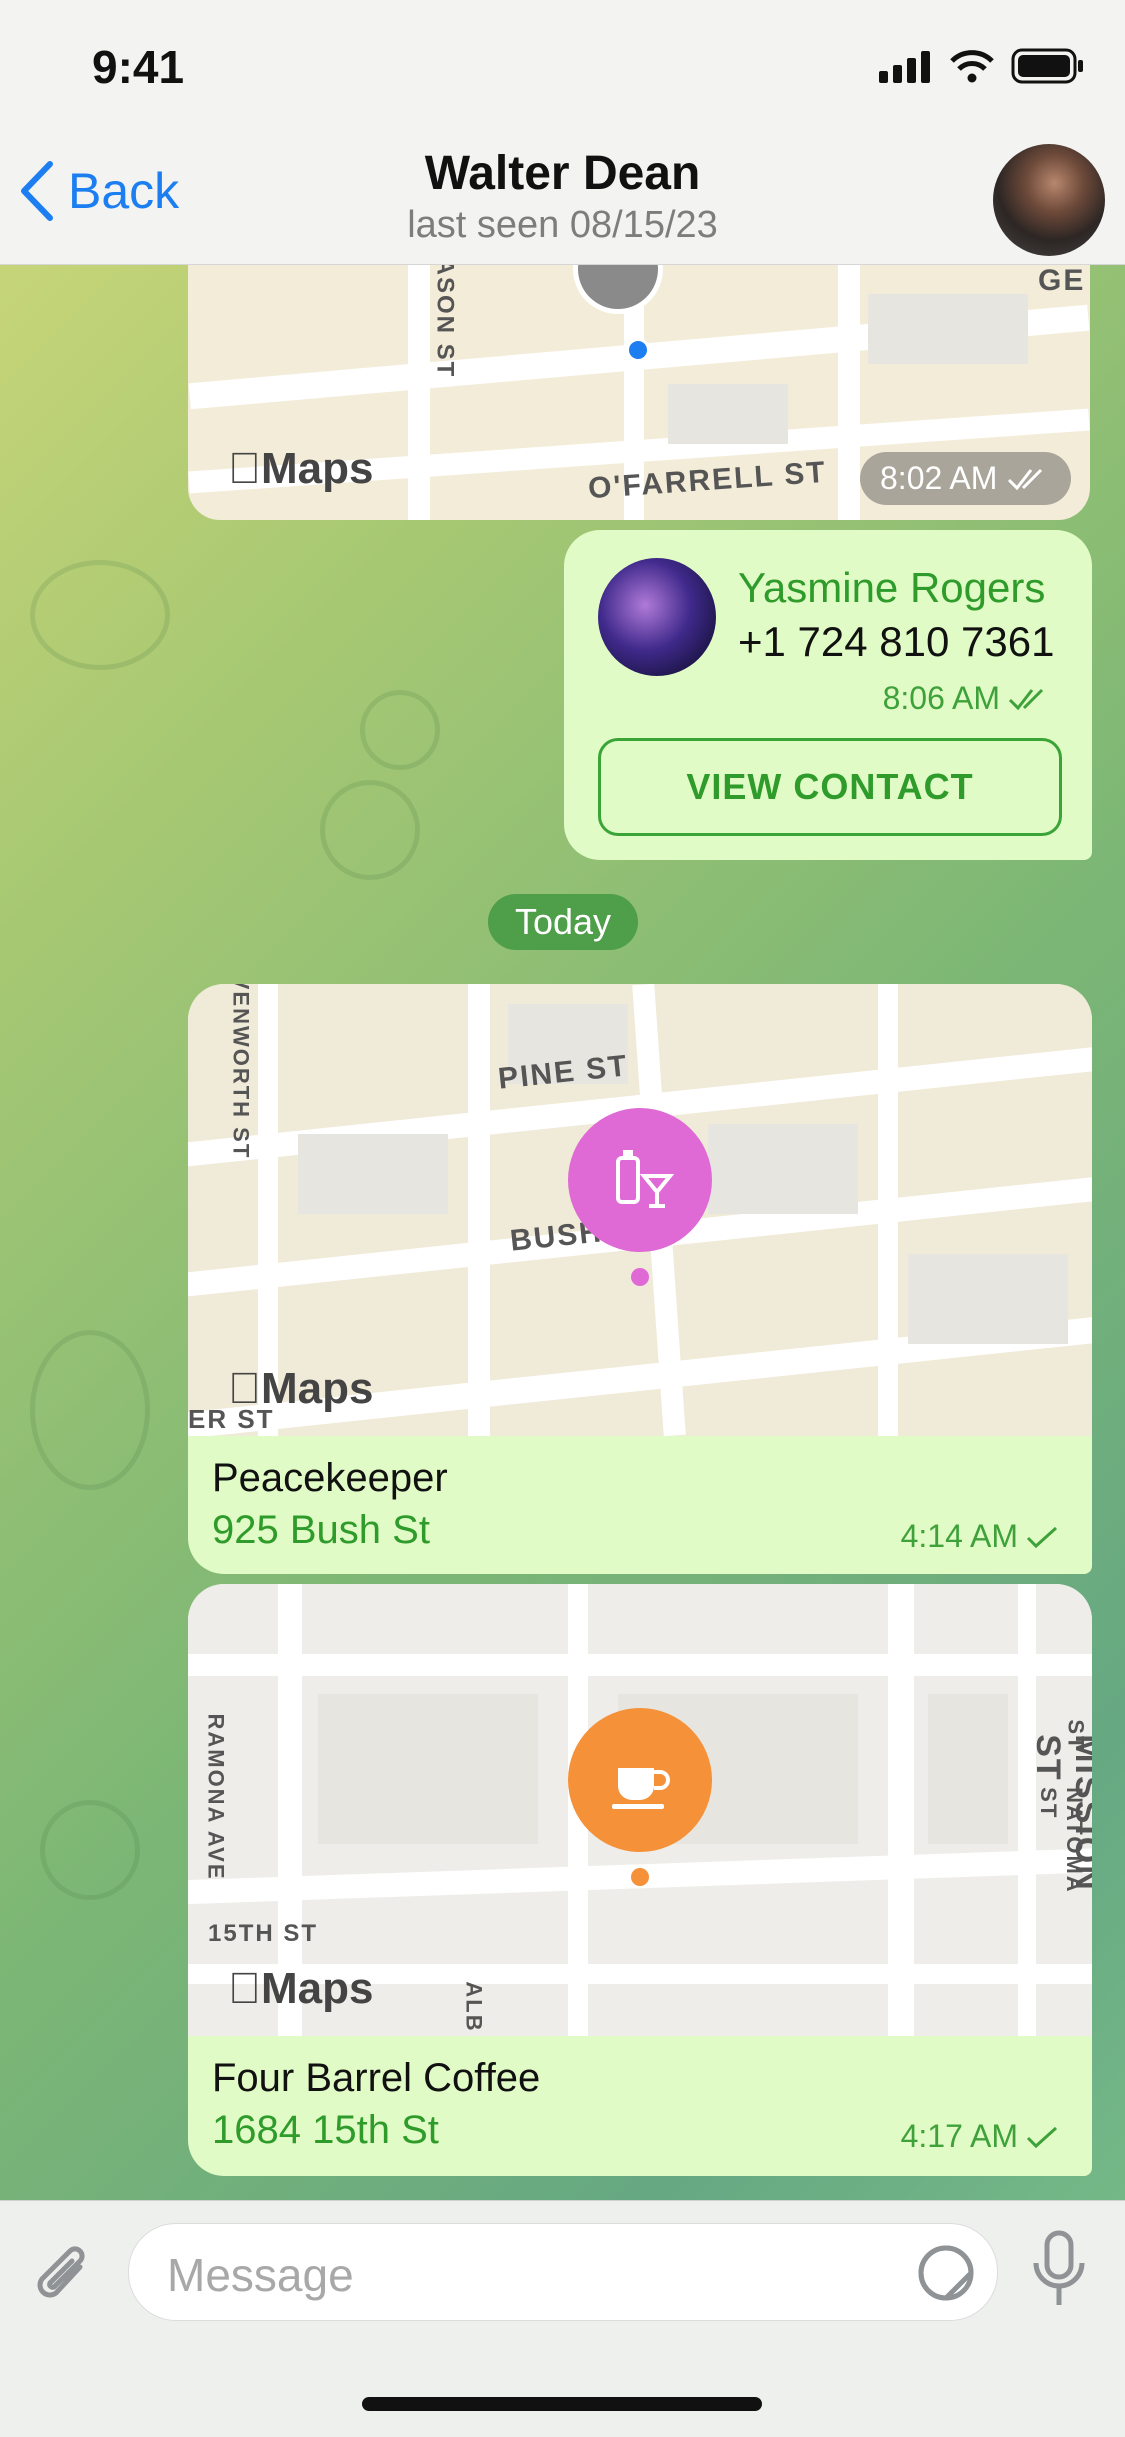  What do you see at coordinates (90, 1410) in the screenshot?
I see `doodle-dino` at bounding box center [90, 1410].